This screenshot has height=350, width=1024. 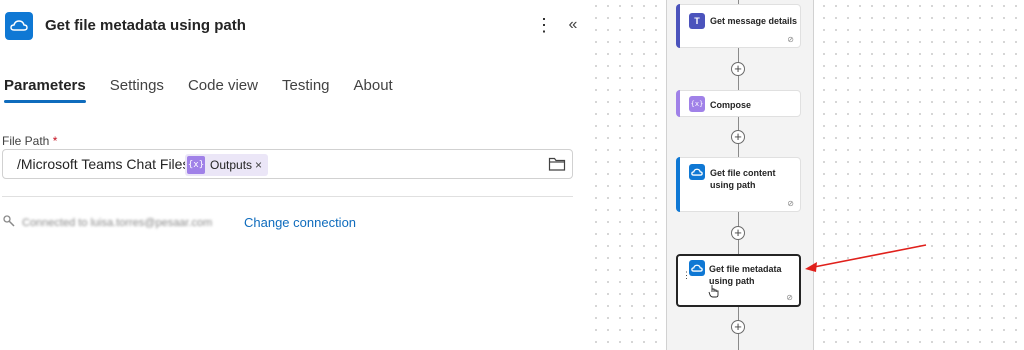 What do you see at coordinates (754, 21) in the screenshot?
I see `card-label: Get message details` at bounding box center [754, 21].